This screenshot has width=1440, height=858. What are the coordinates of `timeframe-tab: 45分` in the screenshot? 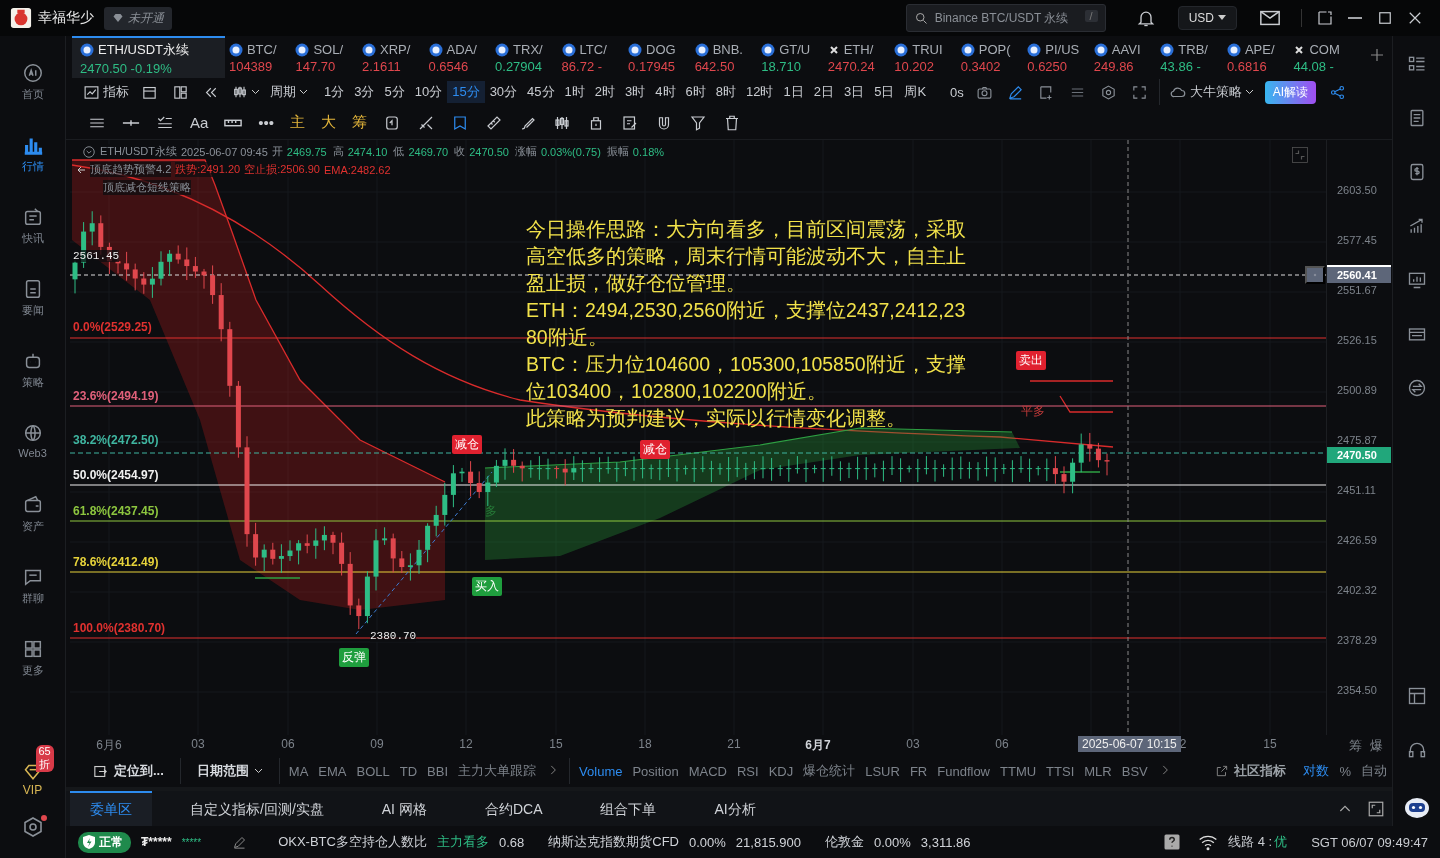 It's located at (541, 92).